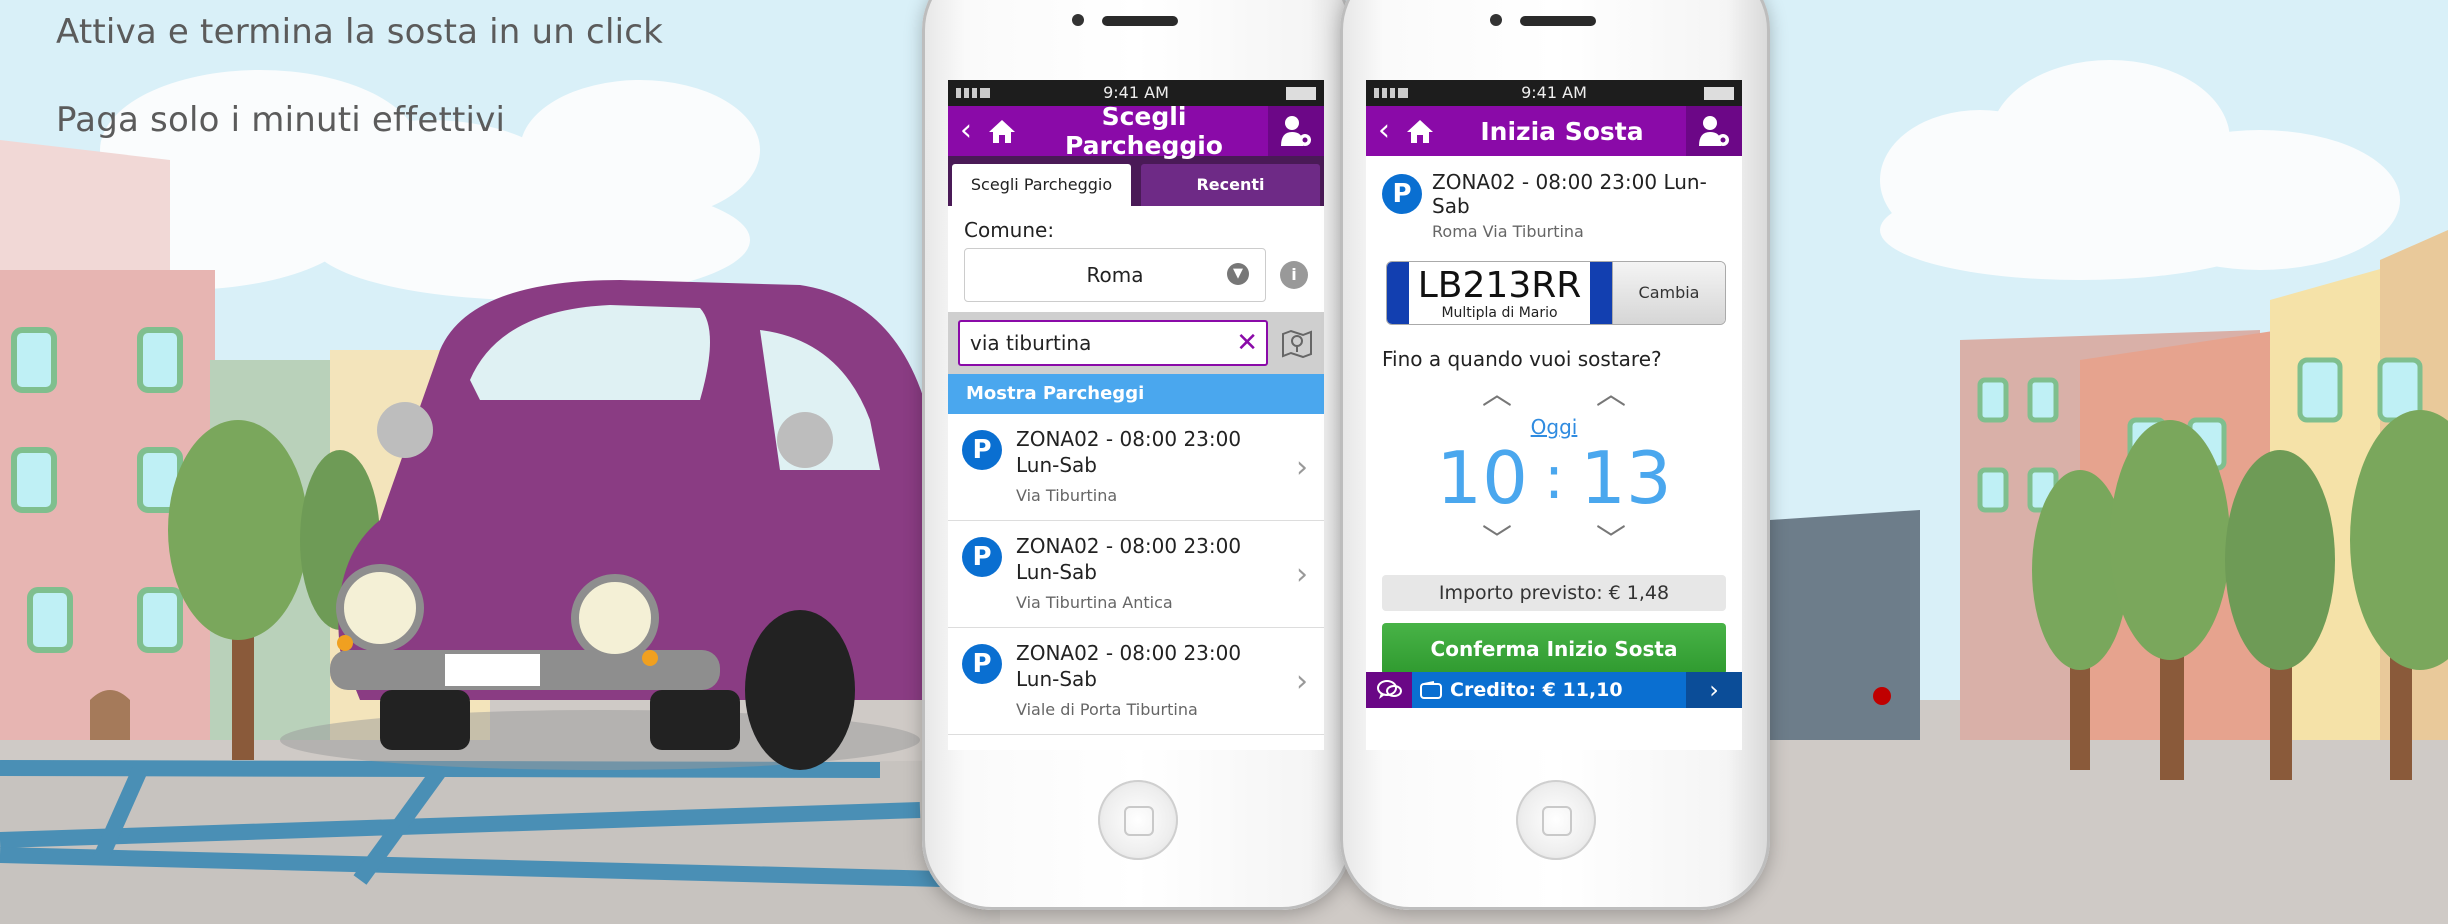 Image resolution: width=2448 pixels, height=924 pixels. Describe the element at coordinates (1499, 285) in the screenshot. I see `plate-number: LB213RR` at that location.